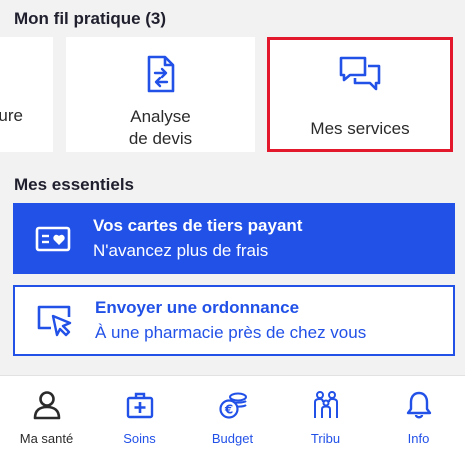 This screenshot has height=455, width=465. Describe the element at coordinates (418, 438) in the screenshot. I see `nav-label-info: Info` at that location.